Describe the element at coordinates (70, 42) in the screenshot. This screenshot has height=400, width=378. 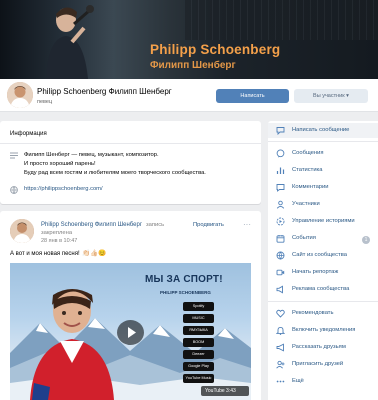
I see `cover-singer-figure` at that location.